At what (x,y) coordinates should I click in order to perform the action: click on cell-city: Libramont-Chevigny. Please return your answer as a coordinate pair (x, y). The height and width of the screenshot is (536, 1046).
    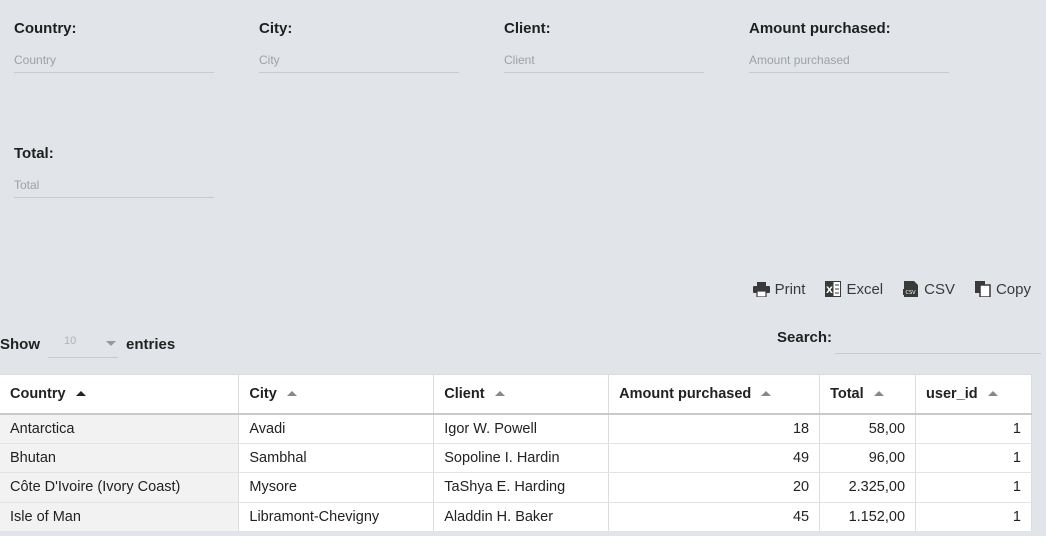
    Looking at the image, I should click on (336, 517).